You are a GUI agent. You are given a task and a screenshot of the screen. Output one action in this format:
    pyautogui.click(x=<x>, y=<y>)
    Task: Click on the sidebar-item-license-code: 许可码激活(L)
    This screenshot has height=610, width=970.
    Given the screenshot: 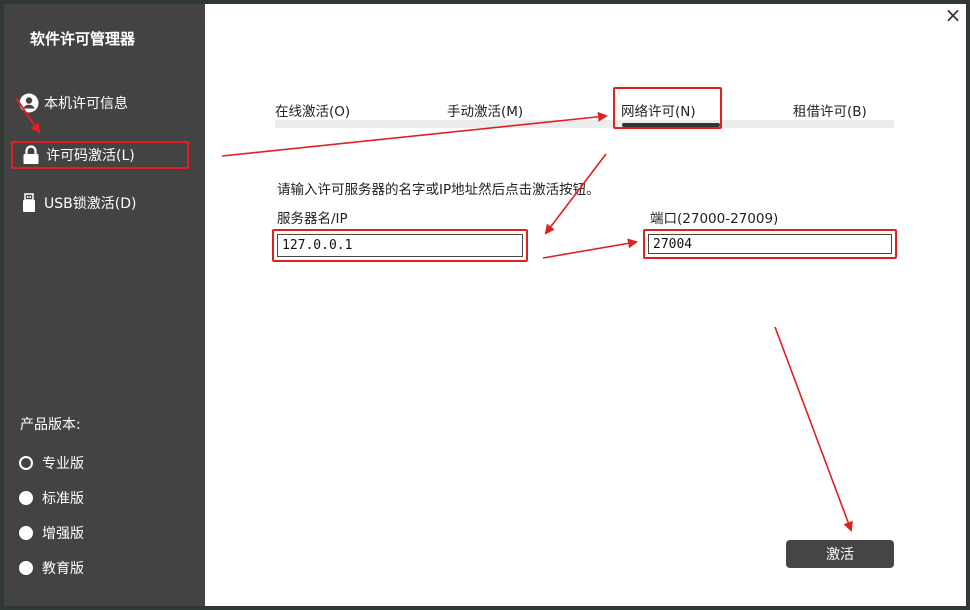 What is the action you would take?
    pyautogui.click(x=100, y=155)
    